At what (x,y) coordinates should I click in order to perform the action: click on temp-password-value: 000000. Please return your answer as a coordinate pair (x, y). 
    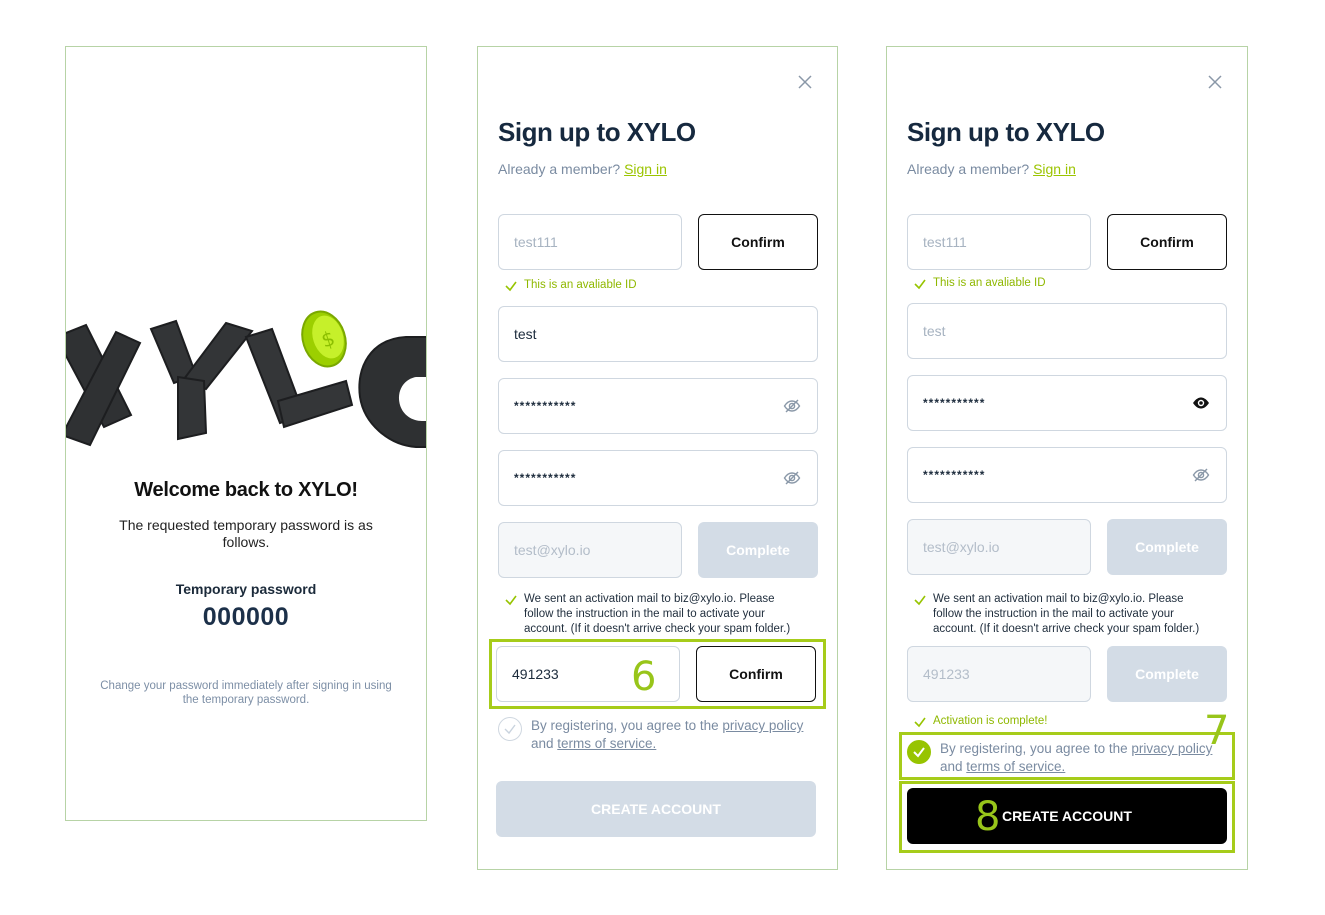
    Looking at the image, I should click on (246, 617).